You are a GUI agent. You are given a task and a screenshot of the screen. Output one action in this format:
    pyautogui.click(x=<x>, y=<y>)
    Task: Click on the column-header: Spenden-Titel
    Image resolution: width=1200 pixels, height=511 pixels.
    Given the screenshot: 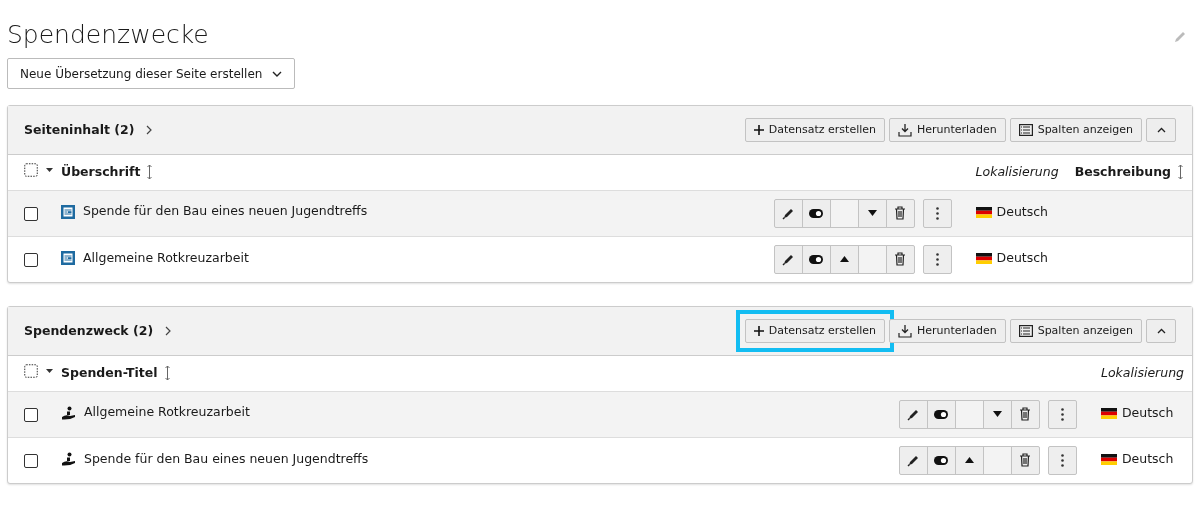 What is the action you would take?
    pyautogui.click(x=116, y=373)
    